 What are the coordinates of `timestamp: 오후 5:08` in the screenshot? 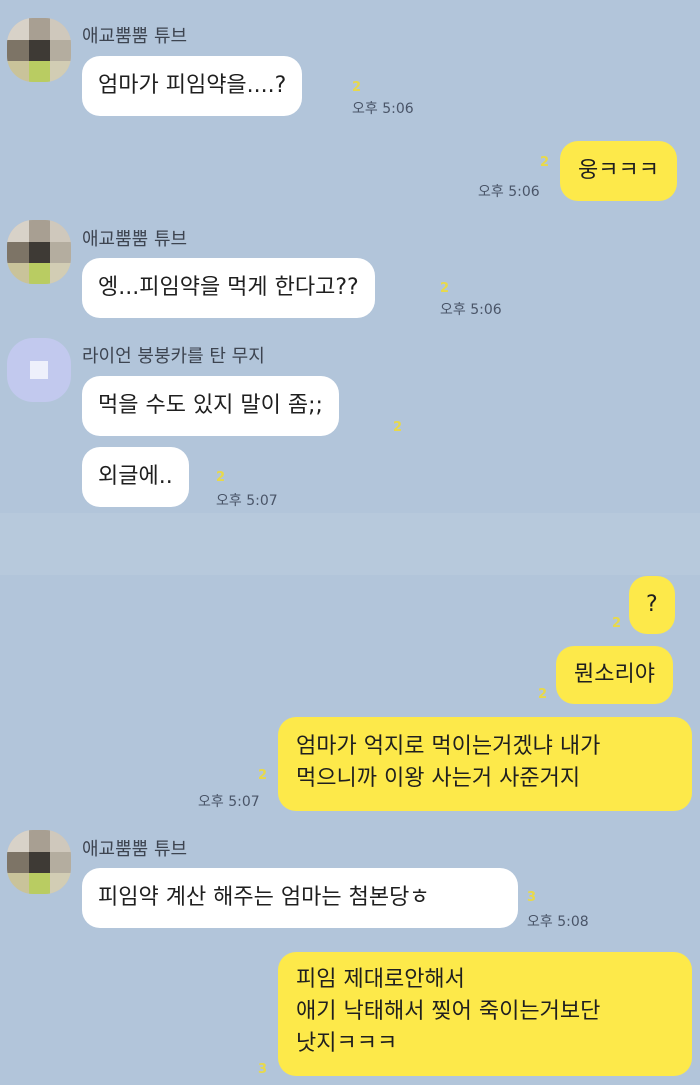 It's located at (558, 922).